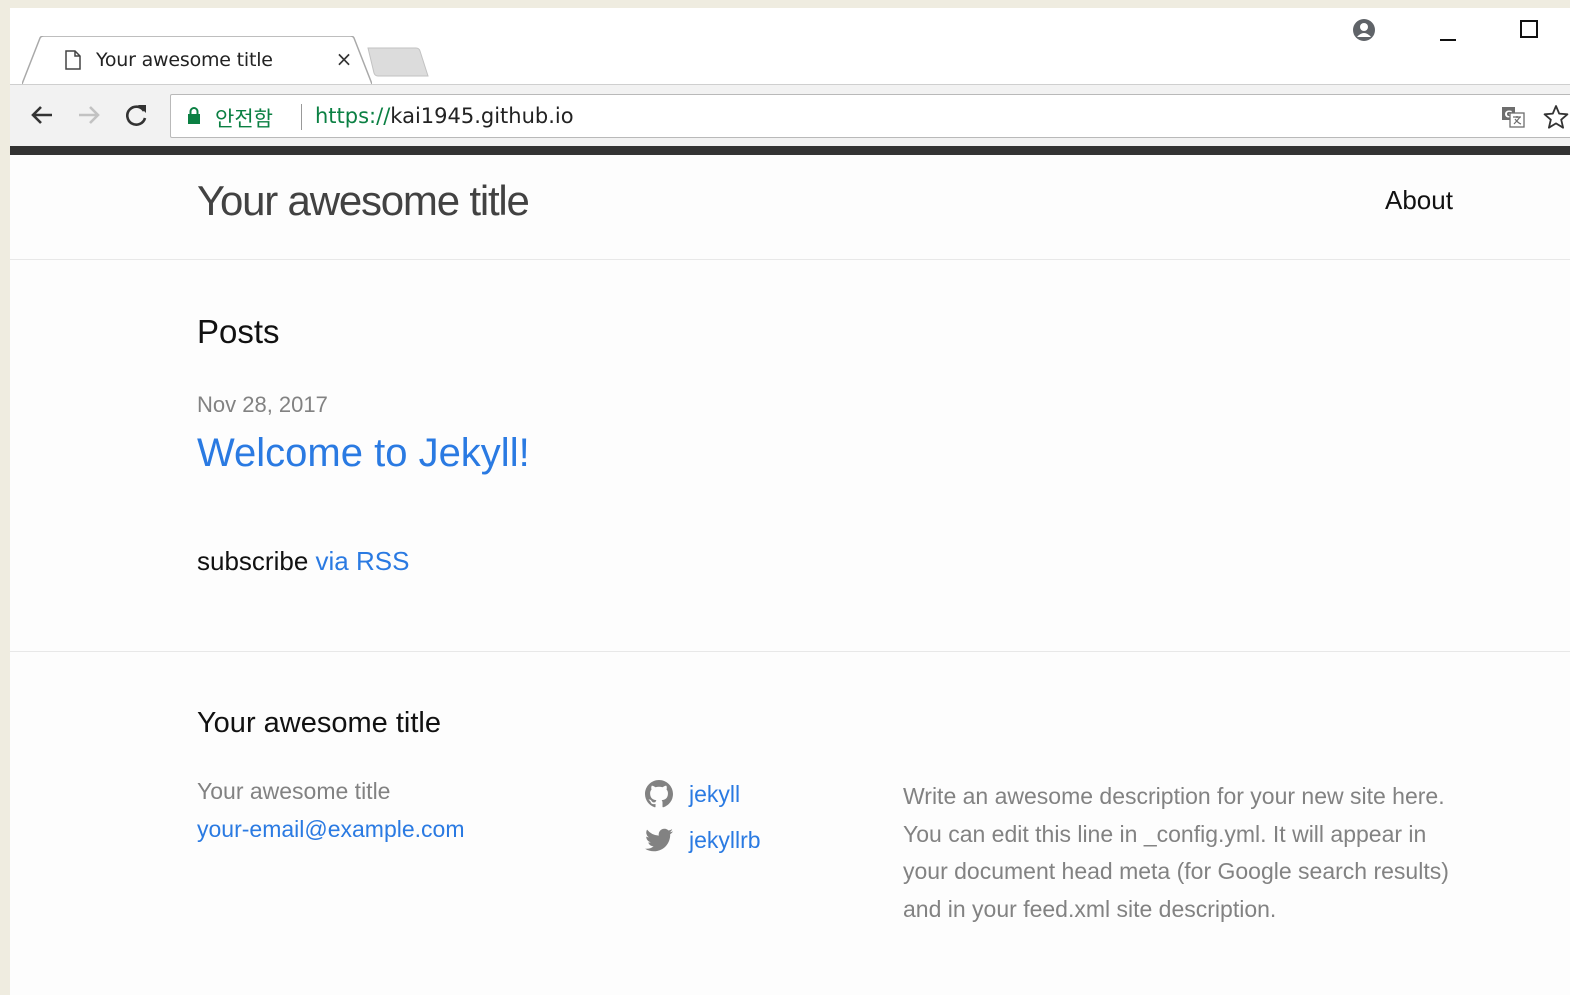 The height and width of the screenshot is (995, 1570). What do you see at coordinates (344, 59) in the screenshot?
I see `tab-close-icon: ×` at bounding box center [344, 59].